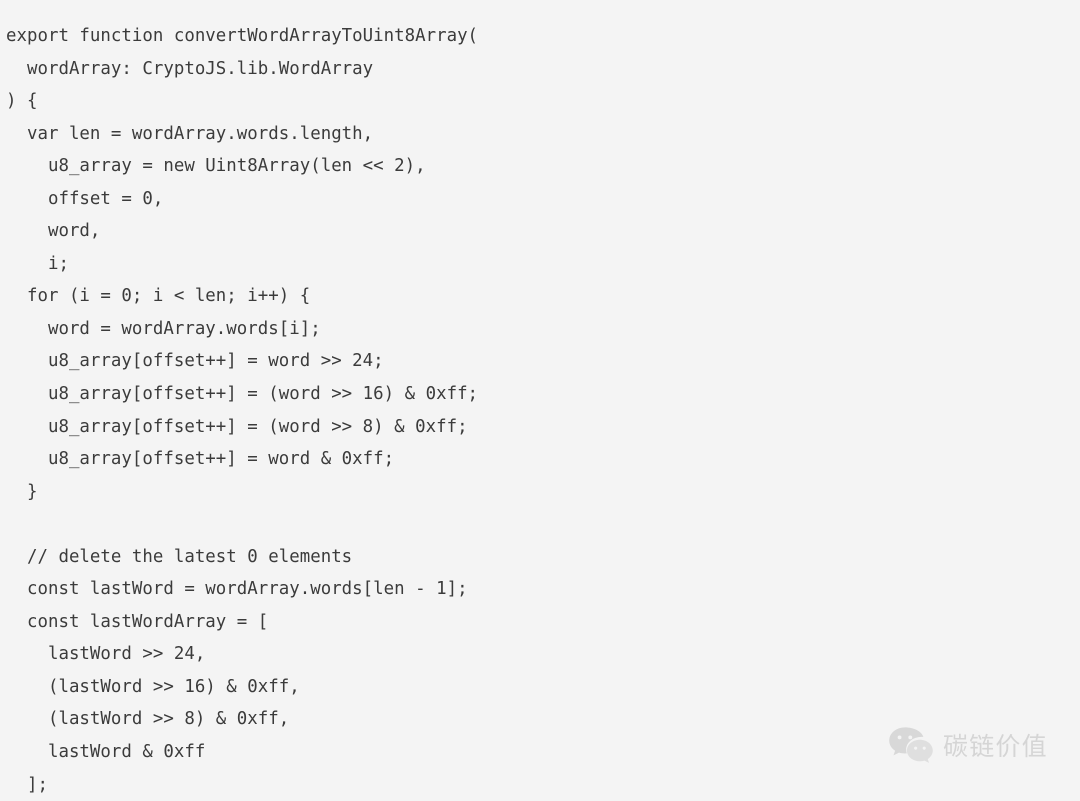 The height and width of the screenshot is (801, 1080). I want to click on code-line: word,, so click(53, 231).